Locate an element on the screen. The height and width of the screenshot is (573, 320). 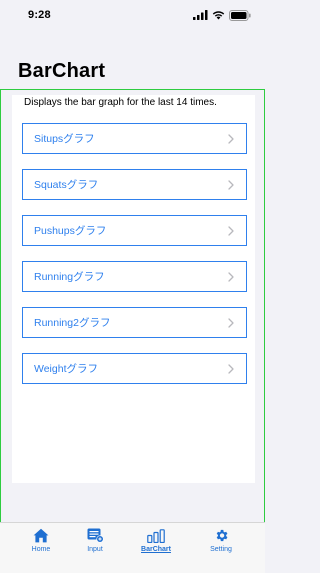
chart-item-label: Running2グラフ is located at coordinates (72, 323).